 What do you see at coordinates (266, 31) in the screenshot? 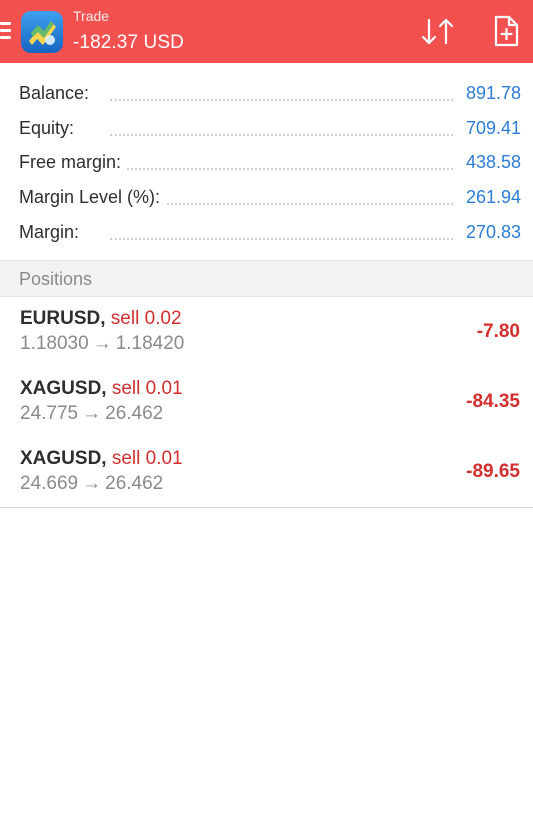
I see `top-app-bar: Trade -182.37 USD` at bounding box center [266, 31].